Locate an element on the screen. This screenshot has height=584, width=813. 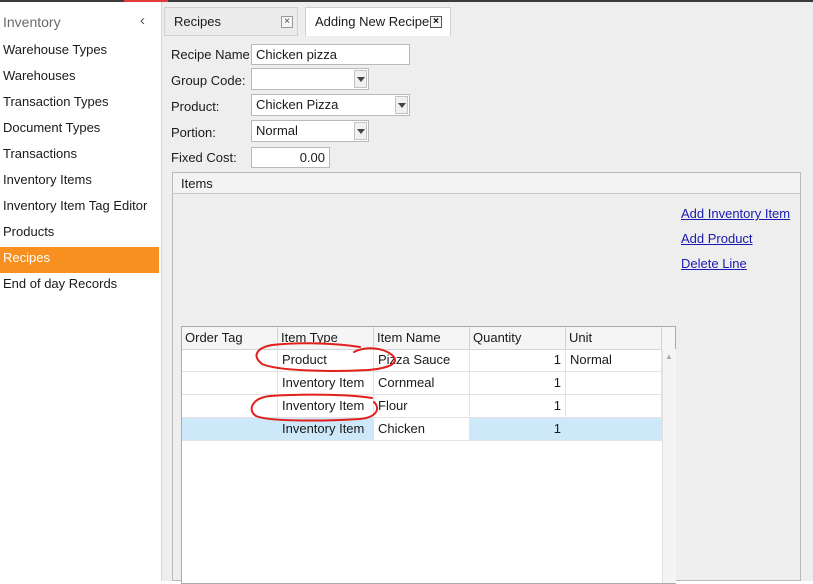
cell-item-name: Chicken is located at coordinates (422, 429).